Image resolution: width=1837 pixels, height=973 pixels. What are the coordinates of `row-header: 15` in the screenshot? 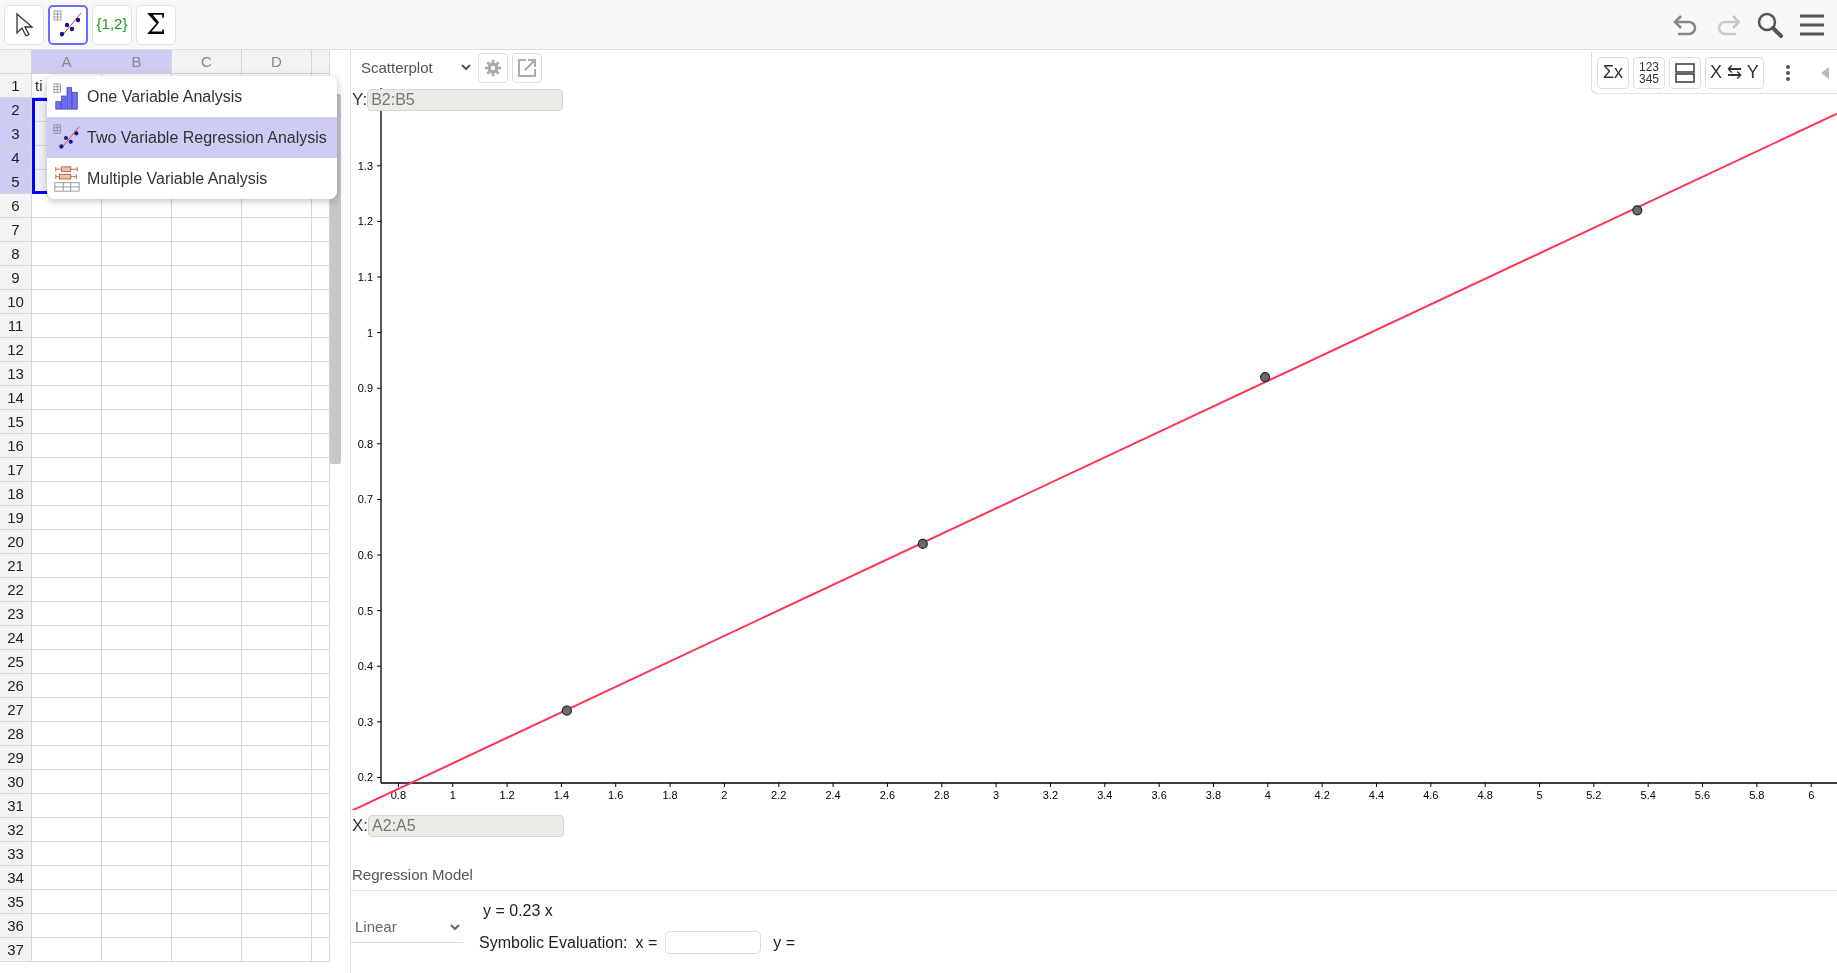 It's located at (16, 422).